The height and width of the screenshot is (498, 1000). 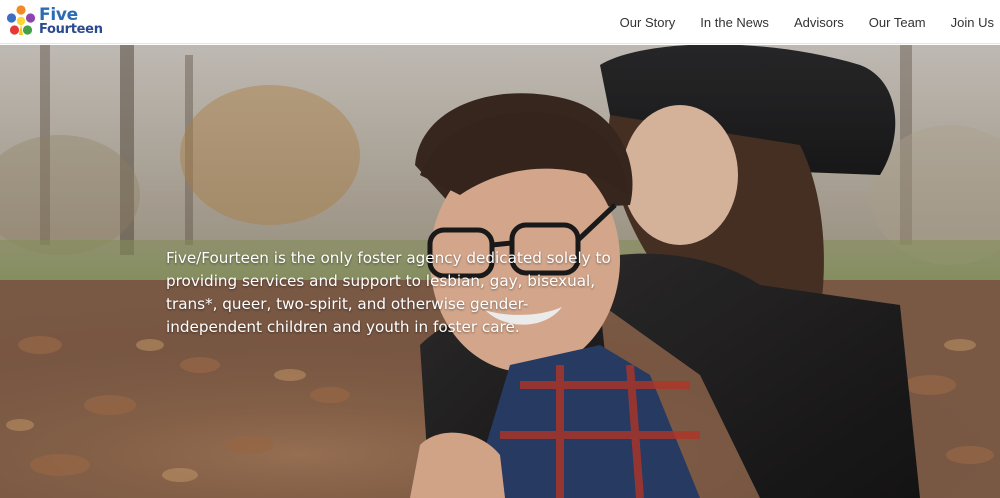 I want to click on logo-text-fourteen: Fourteen, so click(x=71, y=29).